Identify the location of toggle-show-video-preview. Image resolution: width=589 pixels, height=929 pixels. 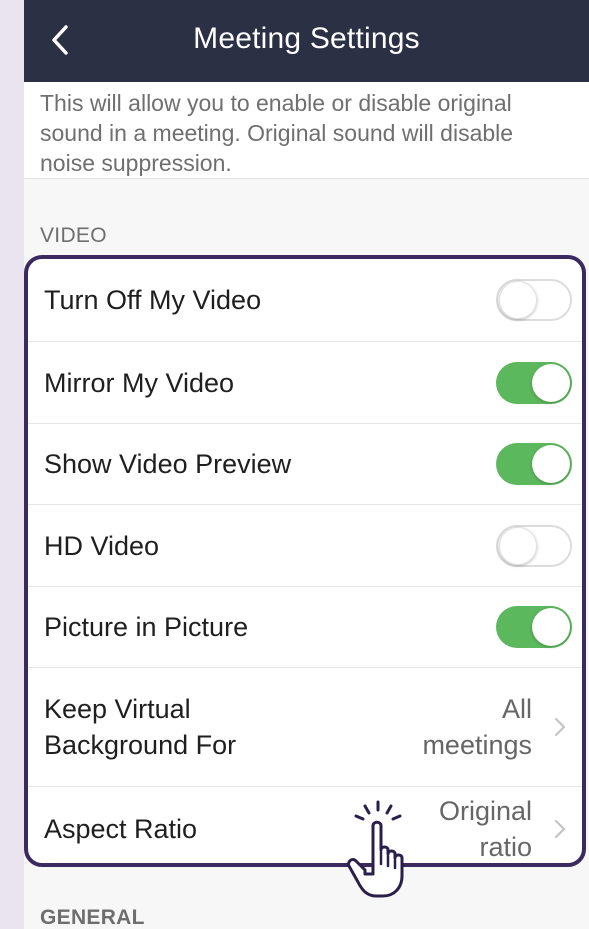
(534, 464).